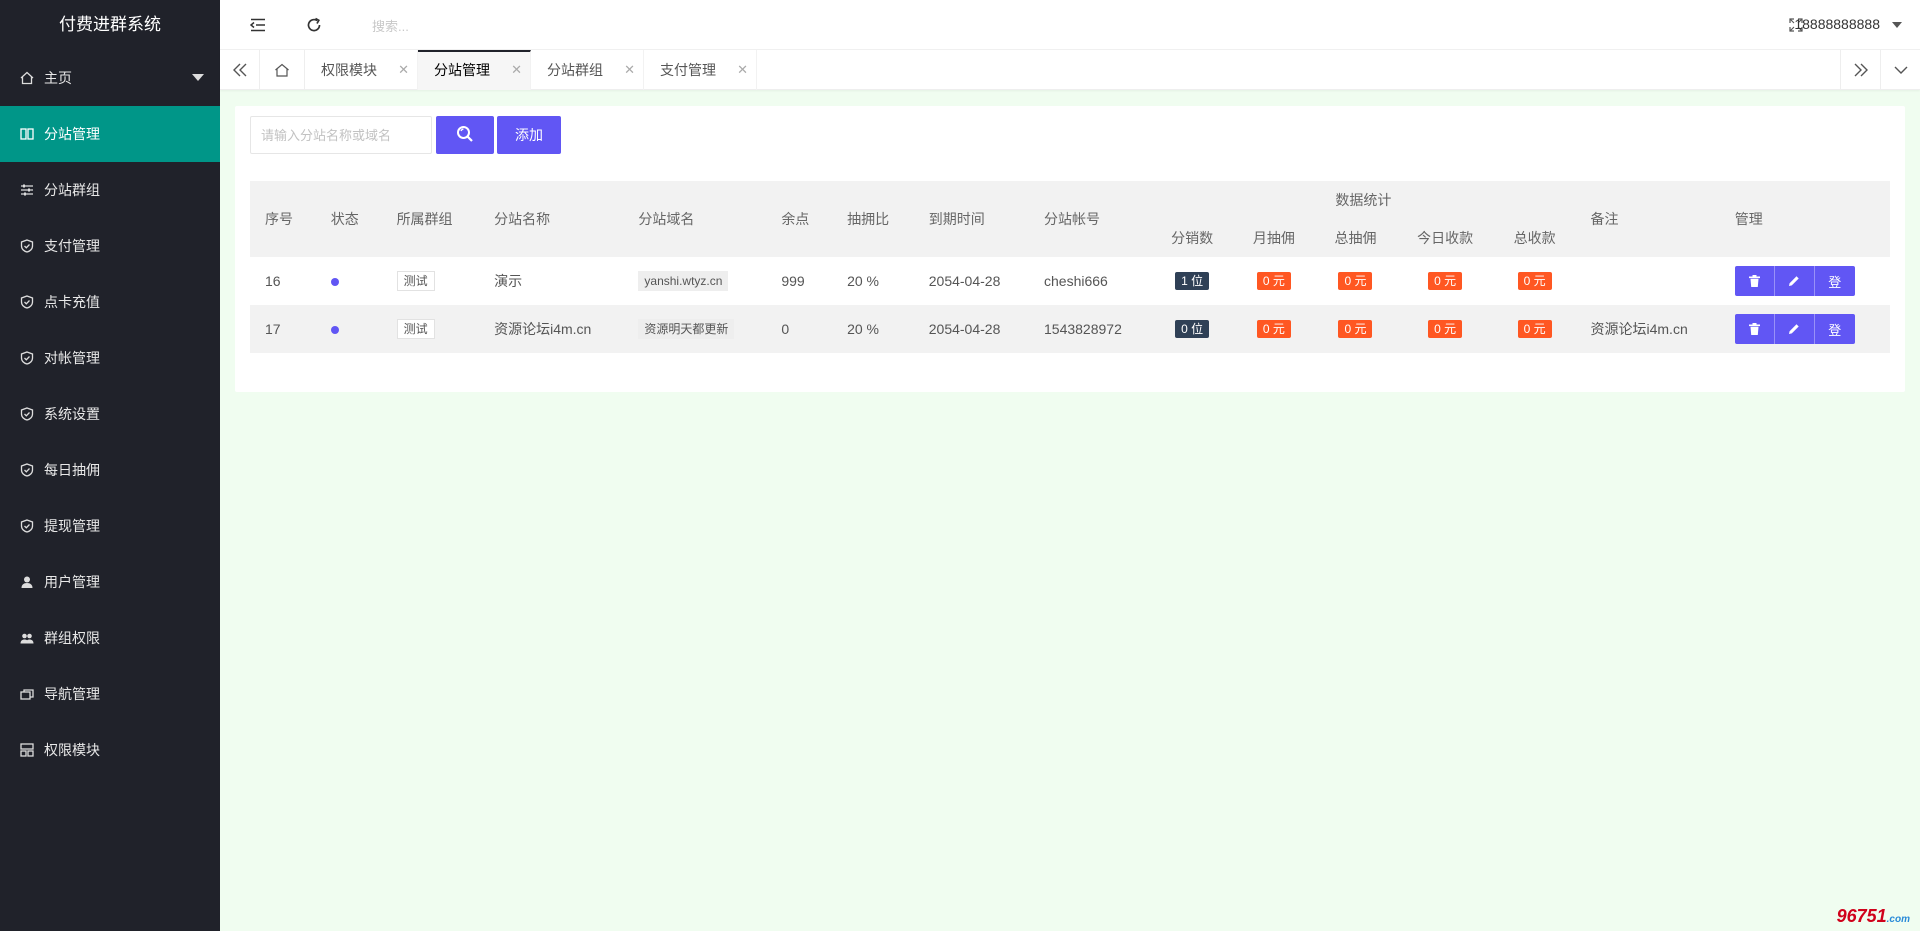 Image resolution: width=1920 pixels, height=931 pixels. I want to click on sidebar-item-substation: 分站管理, so click(110, 134).